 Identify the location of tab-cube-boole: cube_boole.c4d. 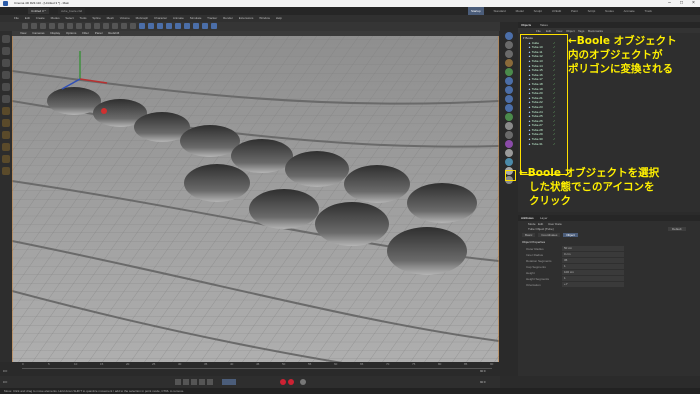
(72, 11).